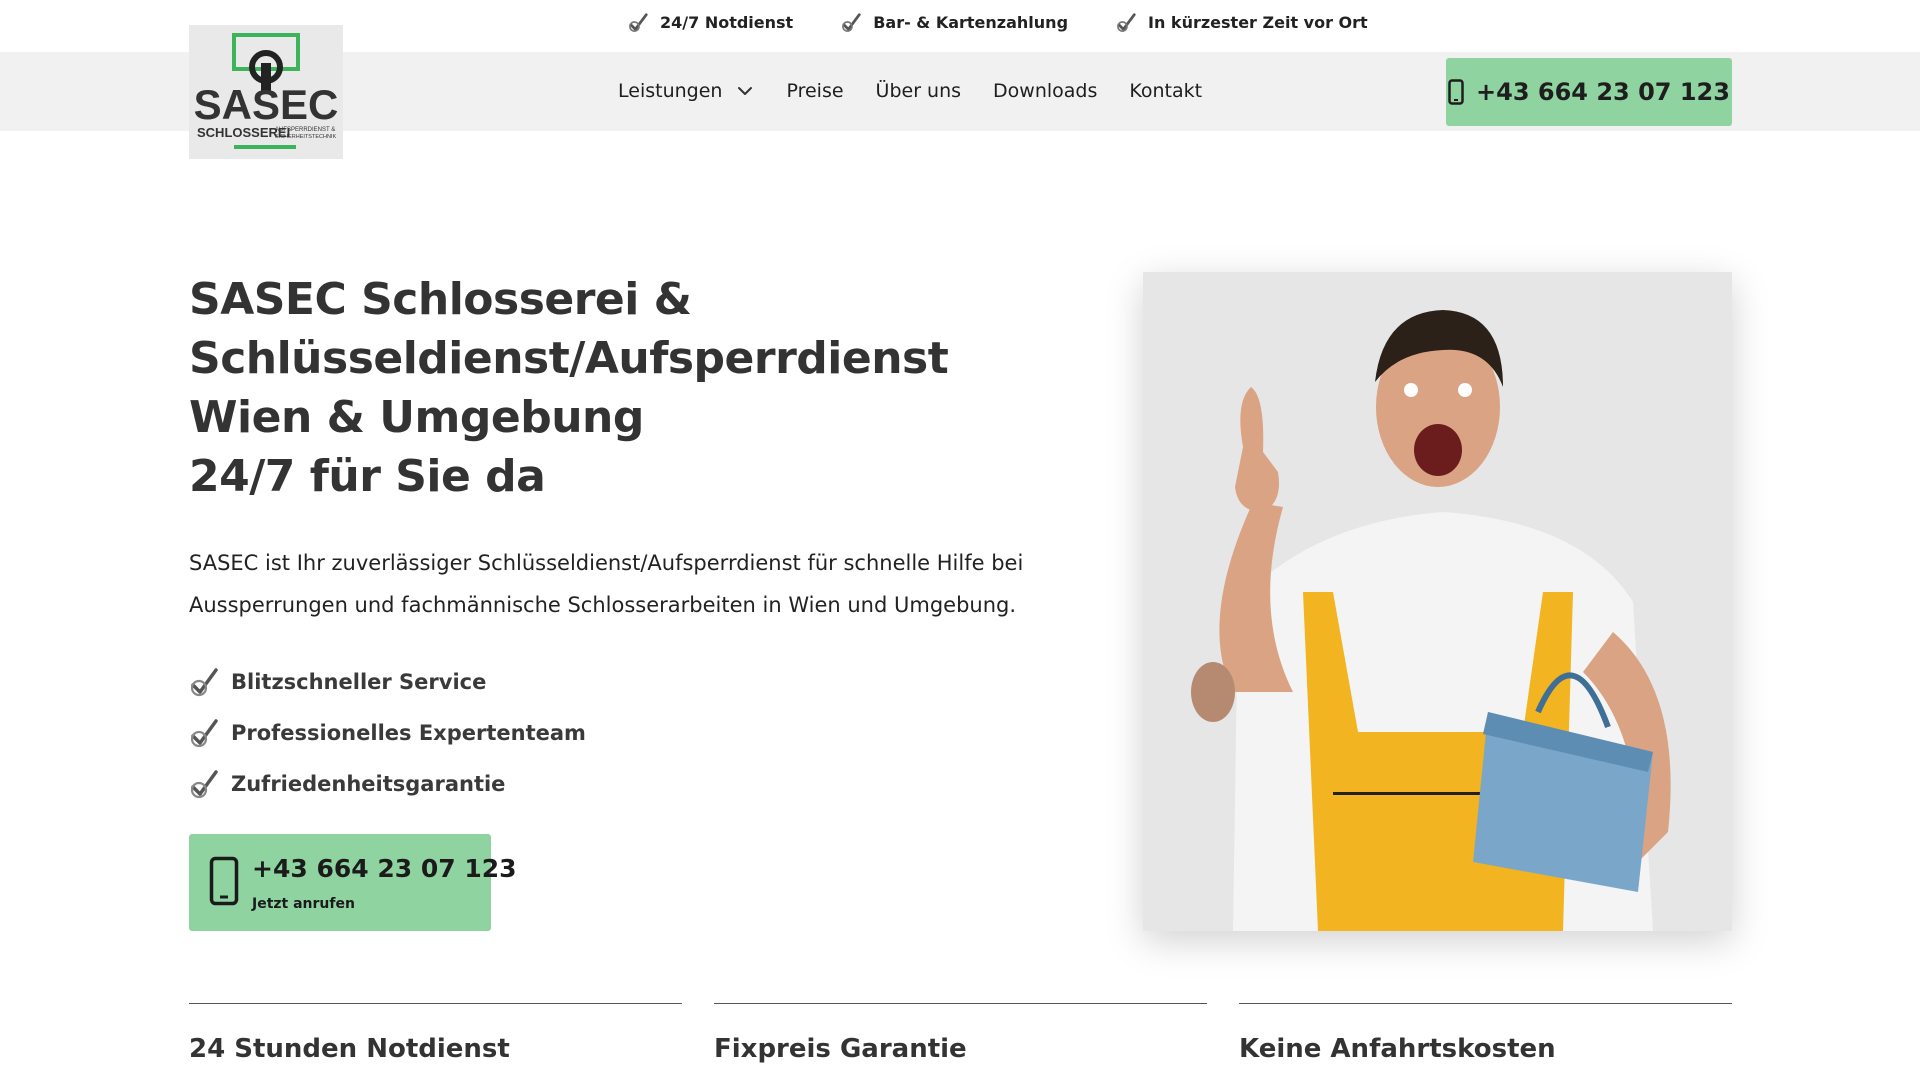 Image resolution: width=1920 pixels, height=1080 pixels. I want to click on top-info-label: Bar- & Kartenzahlung, so click(971, 22).